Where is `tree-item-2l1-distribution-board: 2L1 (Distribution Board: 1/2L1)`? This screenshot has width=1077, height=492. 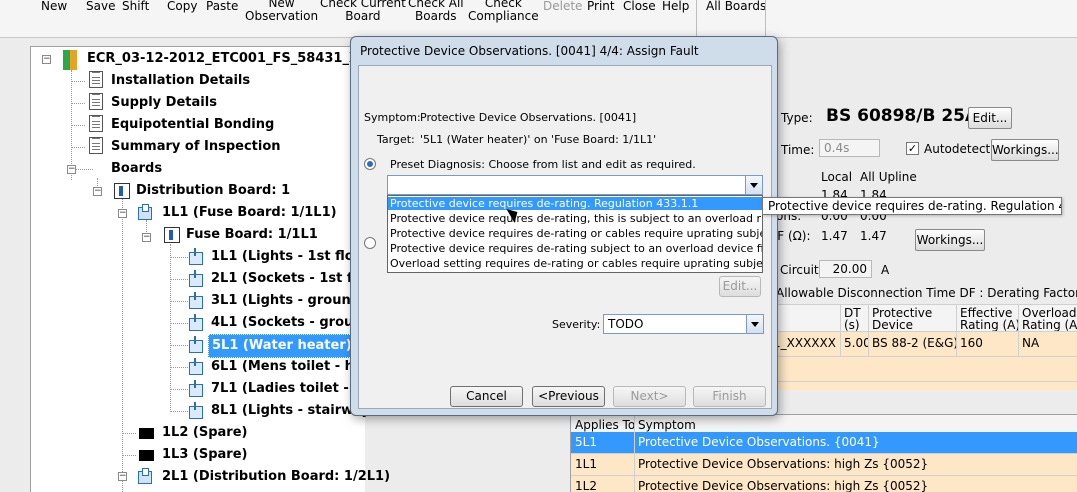
tree-item-2l1-distribution-board: 2L1 (Distribution Board: 1/2L1) is located at coordinates (276, 477).